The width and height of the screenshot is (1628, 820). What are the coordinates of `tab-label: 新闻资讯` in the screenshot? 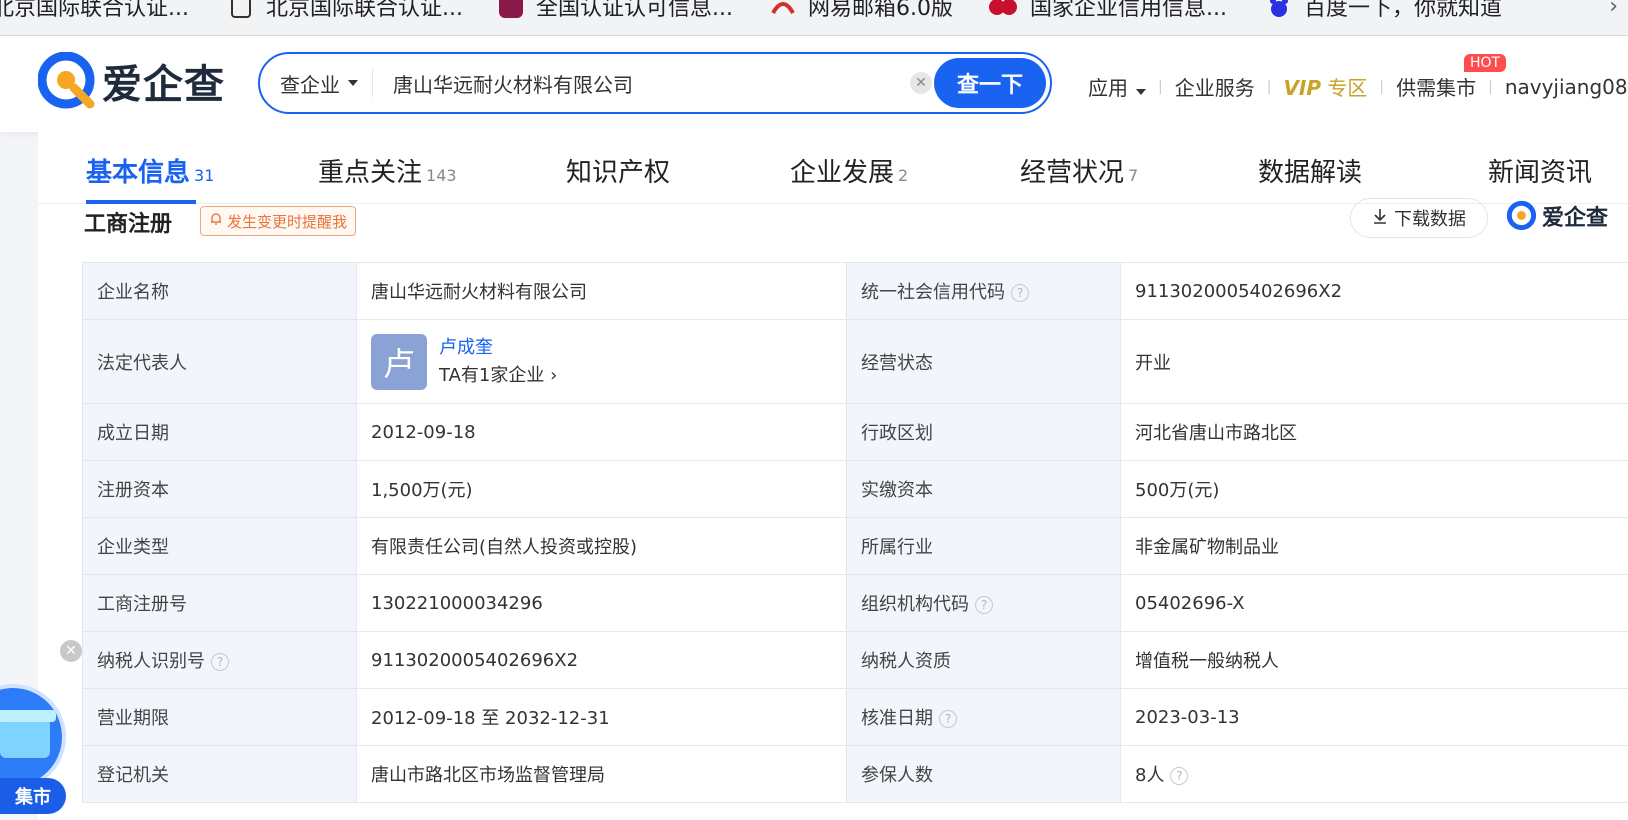 It's located at (1540, 173).